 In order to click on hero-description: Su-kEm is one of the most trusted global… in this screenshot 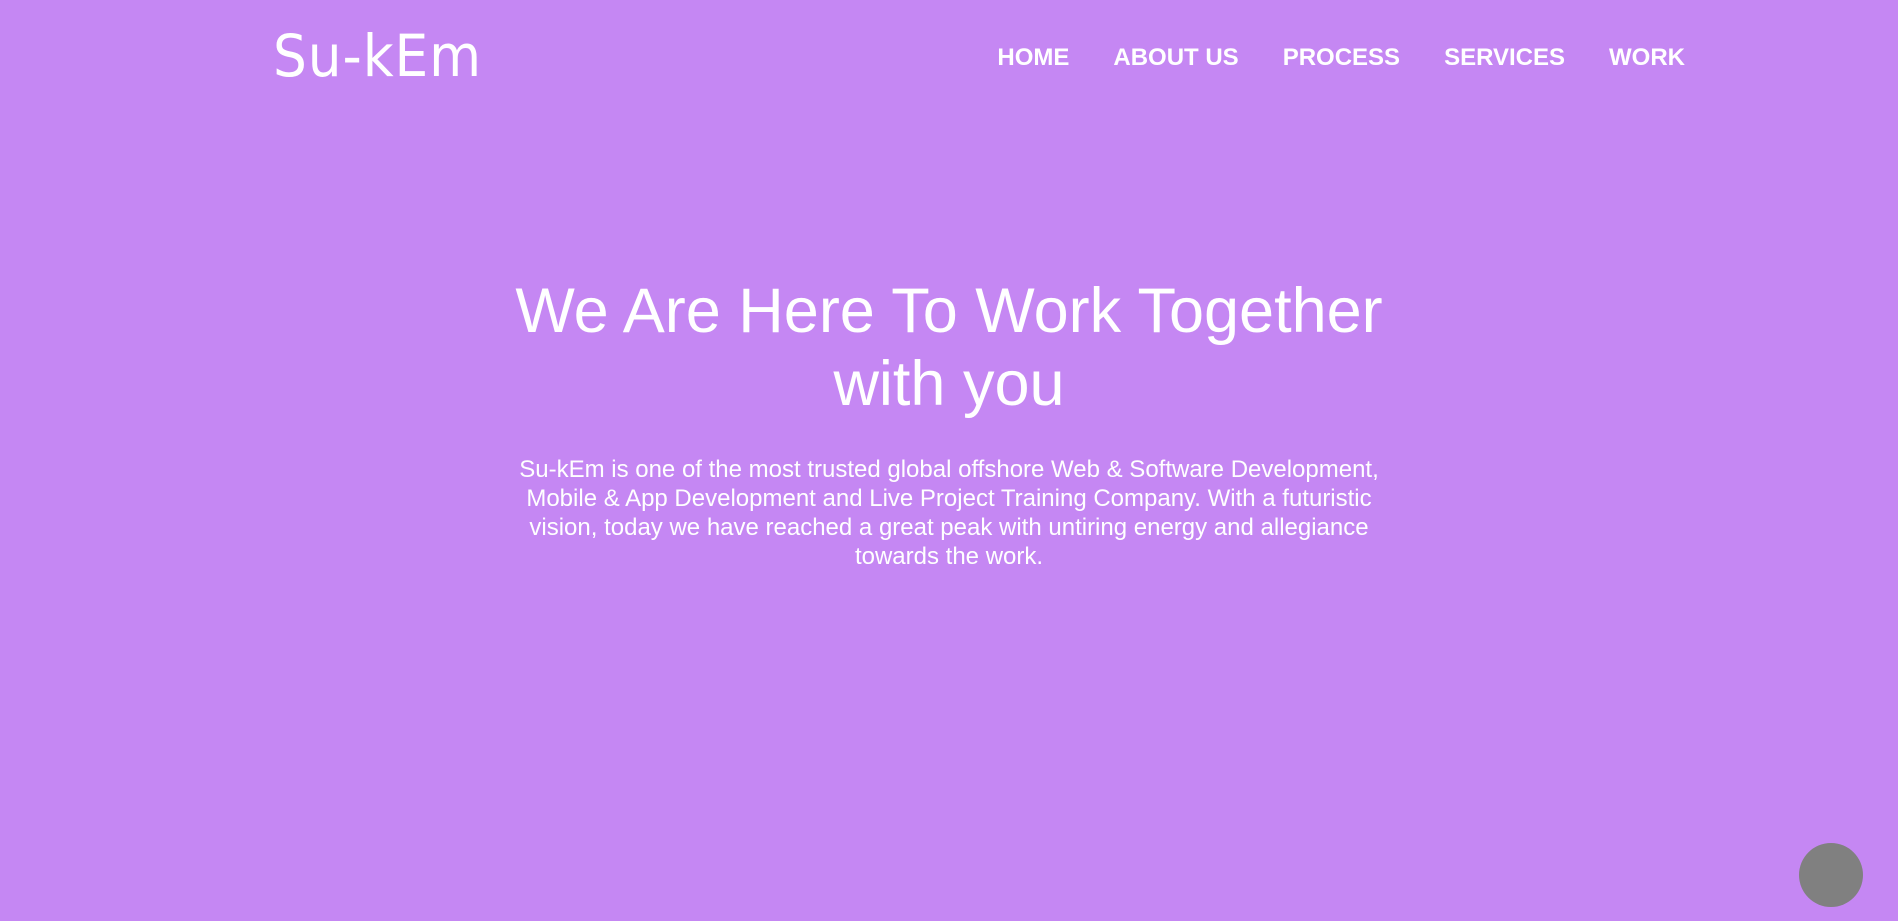, I will do `click(949, 513)`.